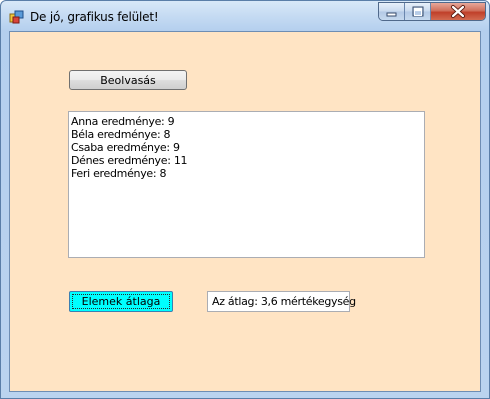 The height and width of the screenshot is (399, 490). Describe the element at coordinates (246, 173) in the screenshot. I see `list-item: Feri eredménye: 8` at that location.